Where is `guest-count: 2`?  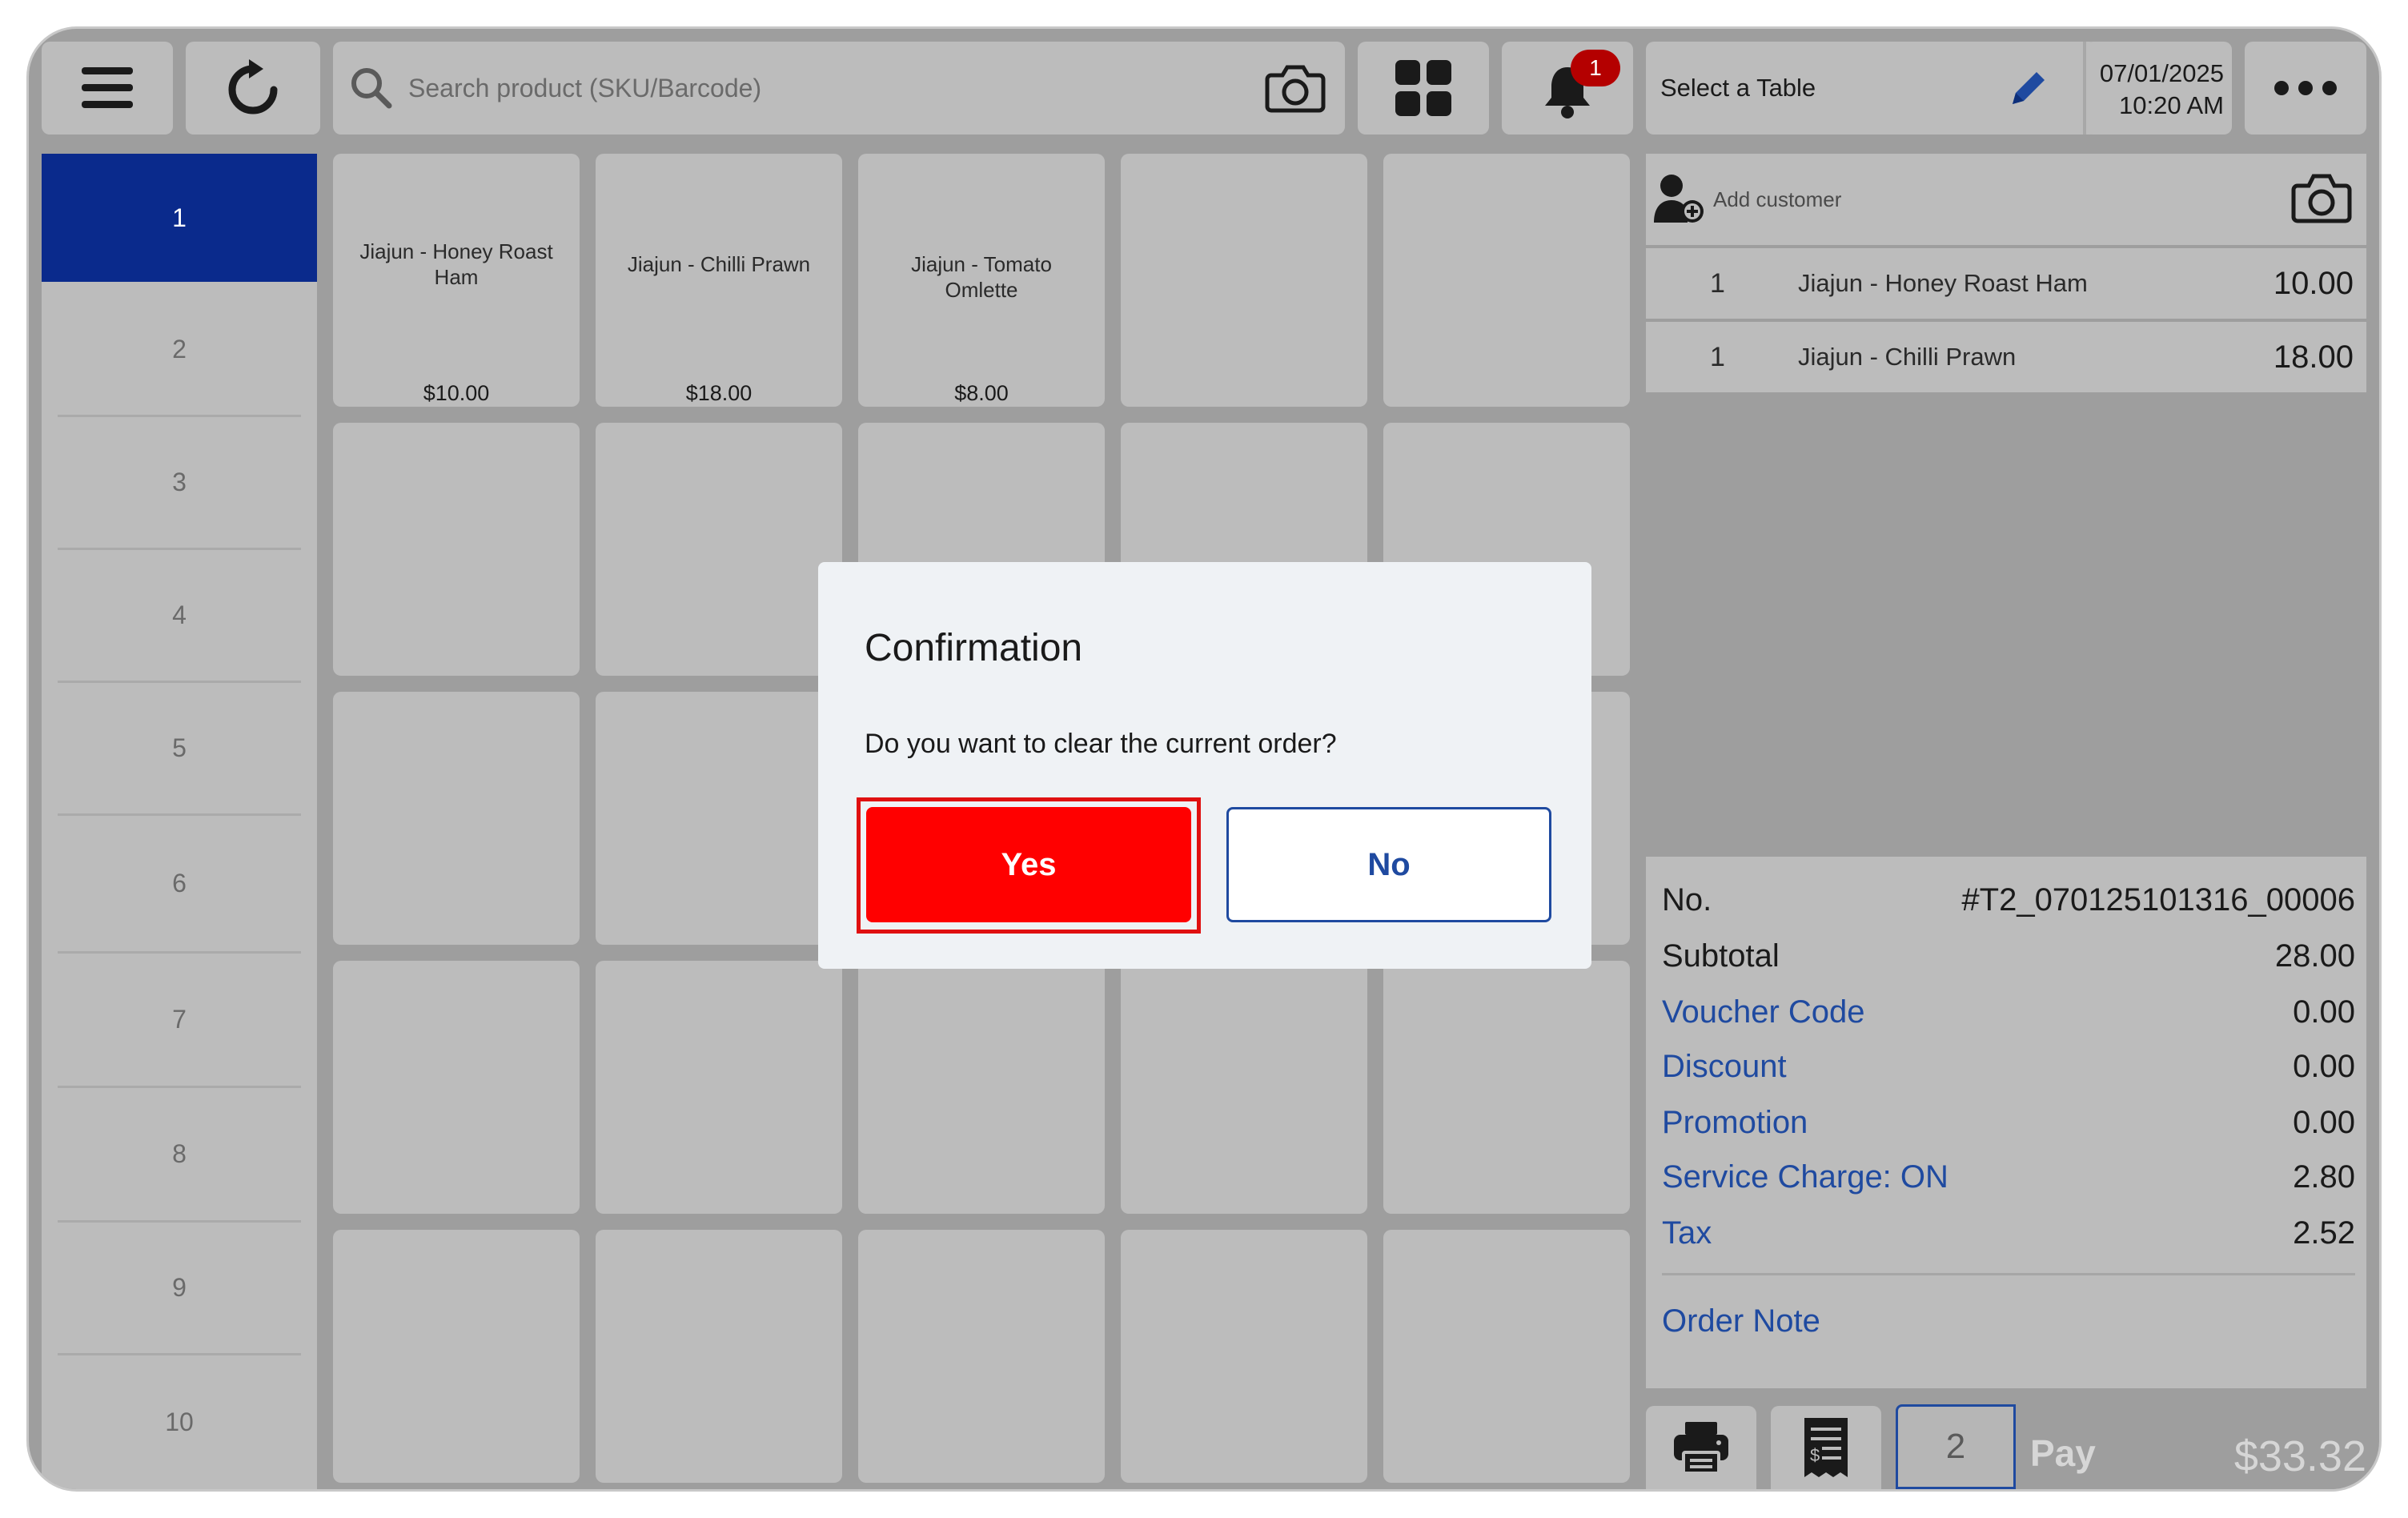 guest-count: 2 is located at coordinates (1955, 1446).